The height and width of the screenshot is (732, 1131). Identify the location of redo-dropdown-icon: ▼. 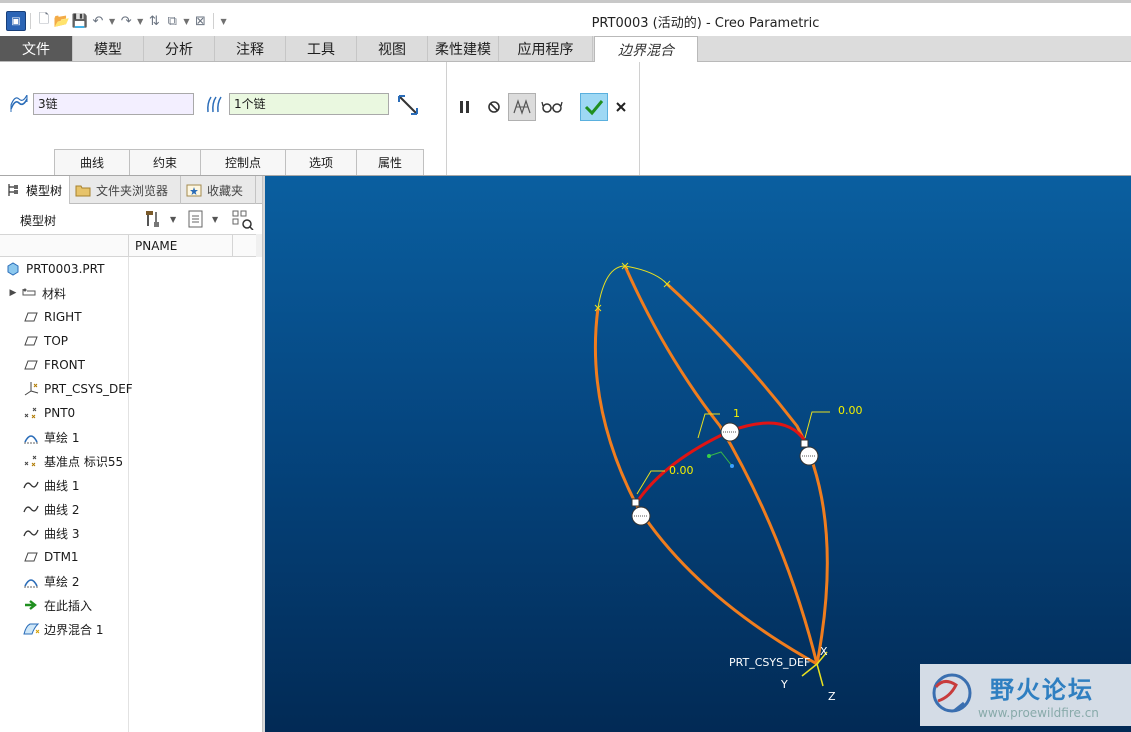
(140, 21).